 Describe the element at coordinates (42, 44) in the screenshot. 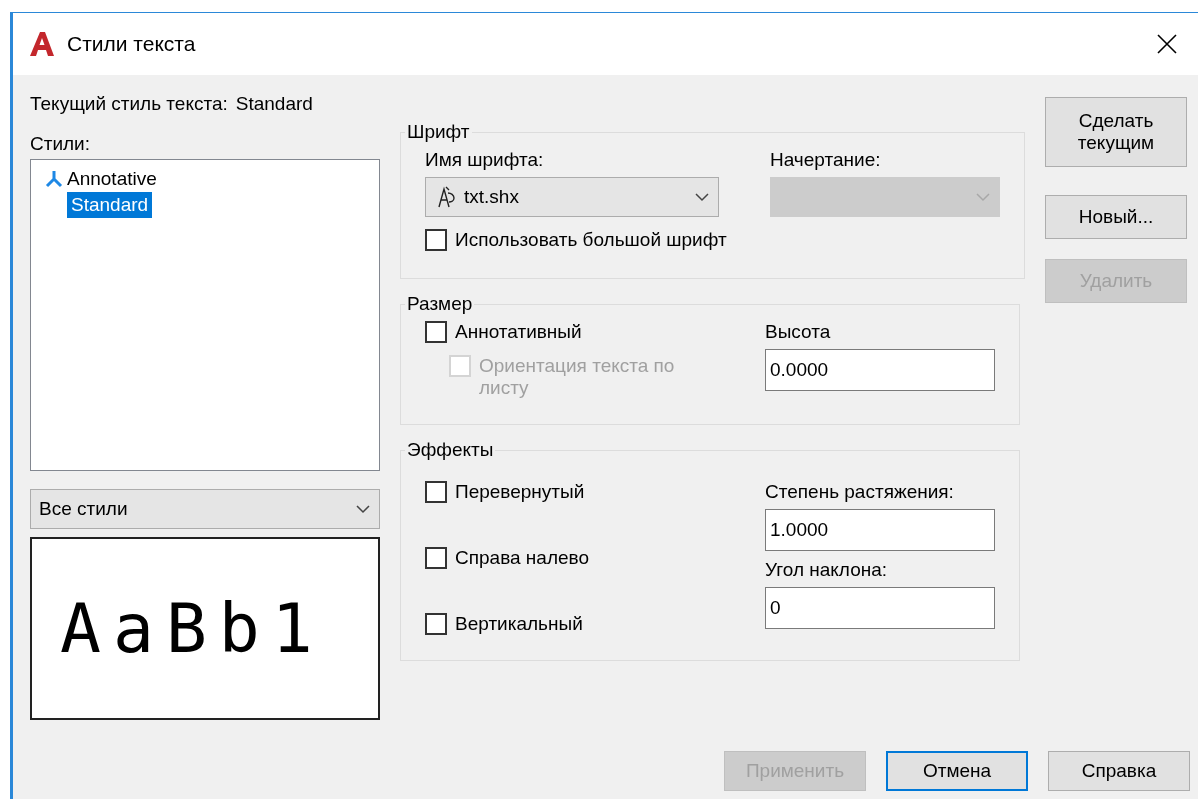

I see `app-logo-icon` at that location.